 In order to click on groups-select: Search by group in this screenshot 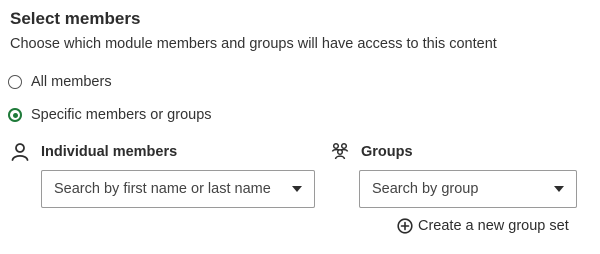, I will do `click(468, 189)`.